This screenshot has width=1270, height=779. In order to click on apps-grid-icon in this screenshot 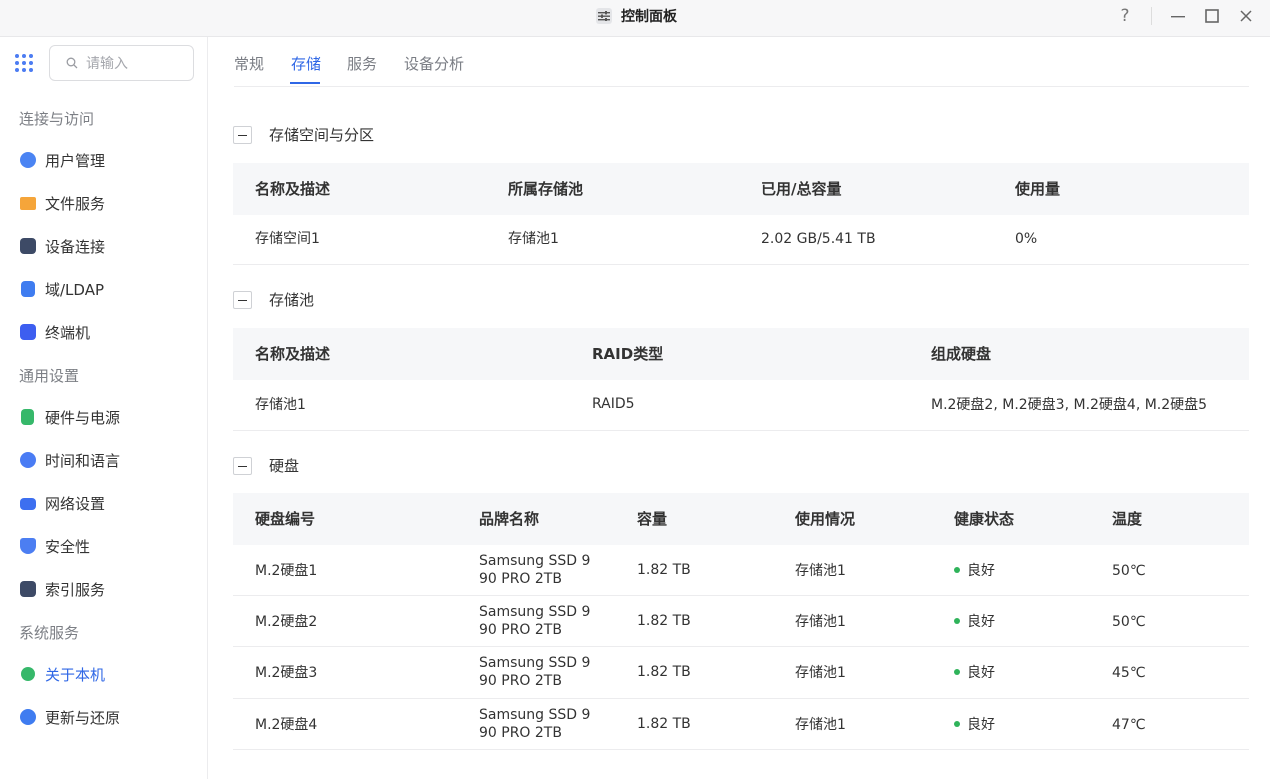, I will do `click(24, 63)`.